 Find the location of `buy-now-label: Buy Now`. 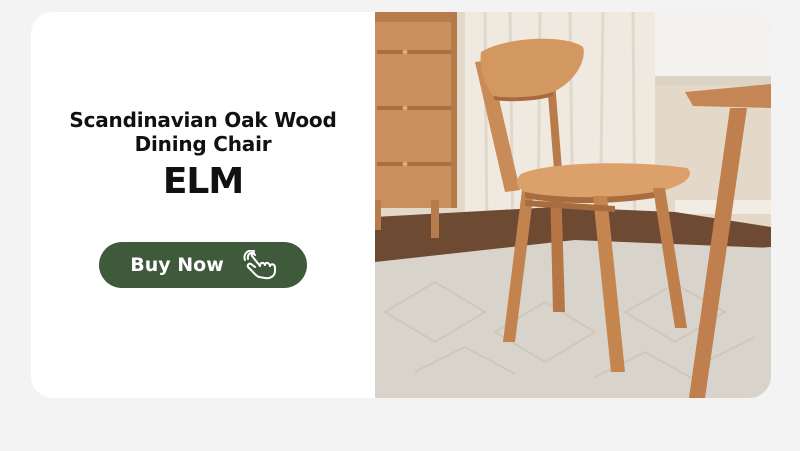

buy-now-label: Buy Now is located at coordinates (177, 265).